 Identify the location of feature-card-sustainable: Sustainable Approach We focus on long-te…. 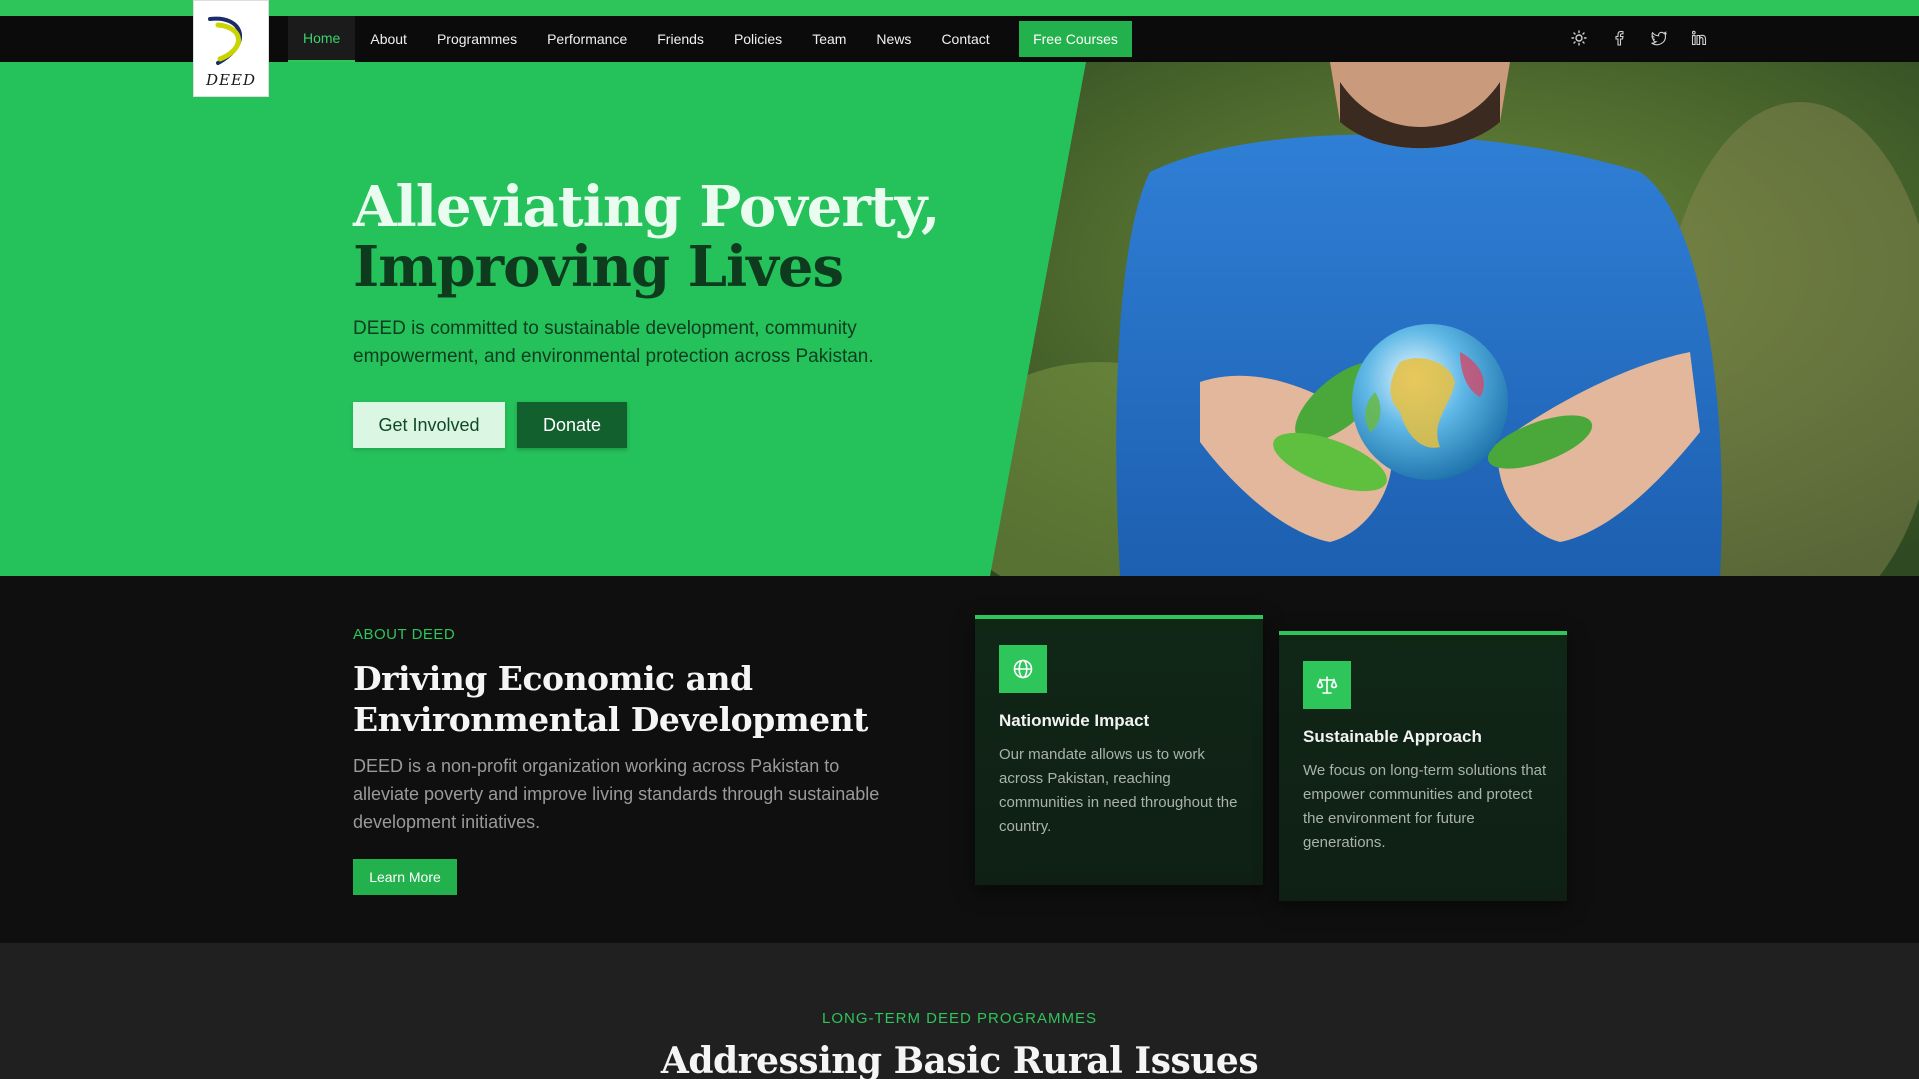
(1423, 766).